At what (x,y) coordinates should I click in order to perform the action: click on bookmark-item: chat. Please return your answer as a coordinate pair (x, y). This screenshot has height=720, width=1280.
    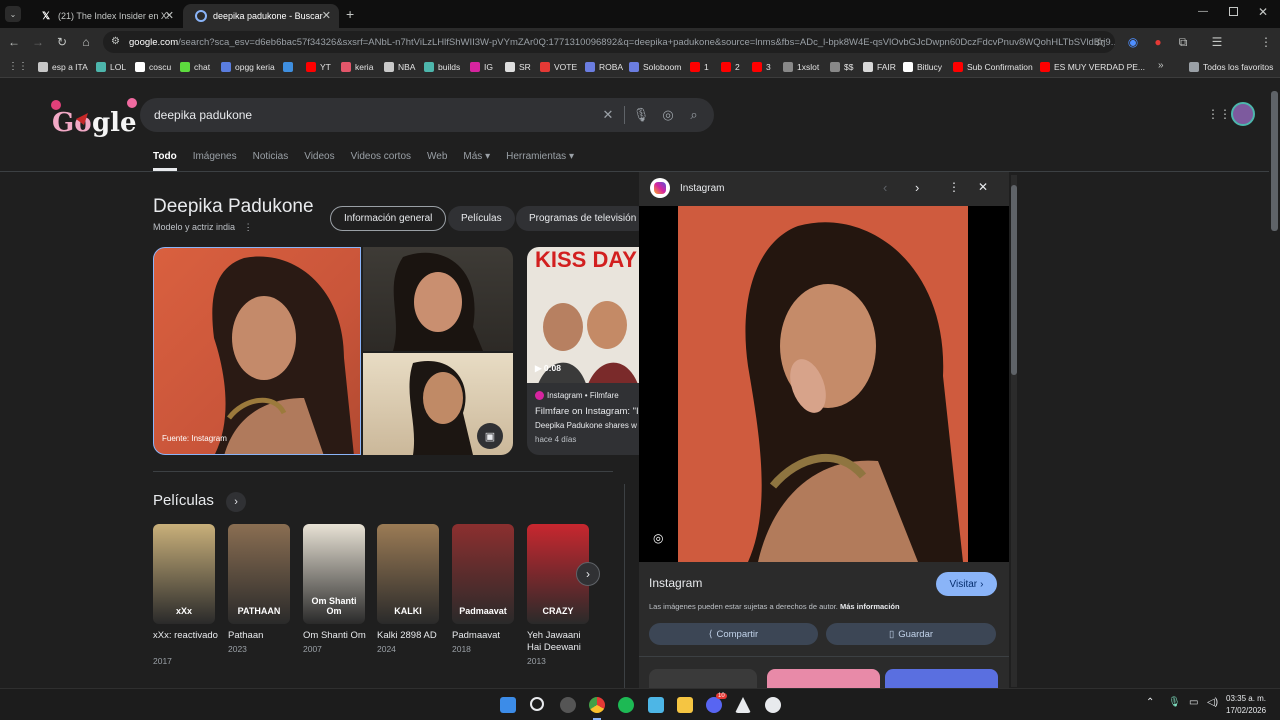
    Looking at the image, I should click on (195, 67).